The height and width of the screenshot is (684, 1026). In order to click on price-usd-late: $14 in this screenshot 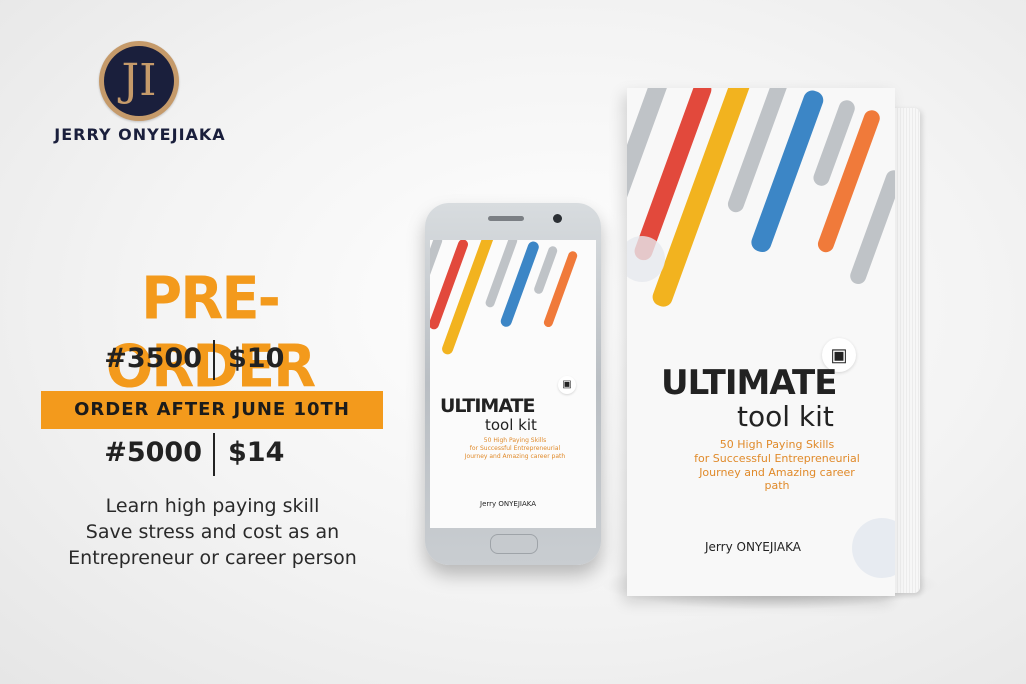, I will do `click(256, 452)`.